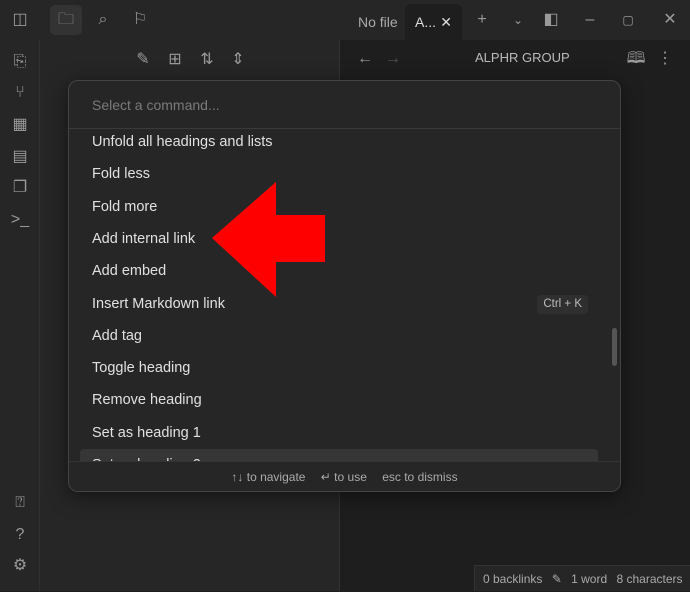 The width and height of the screenshot is (690, 592). I want to click on red-arrow-annotation, so click(268, 239).